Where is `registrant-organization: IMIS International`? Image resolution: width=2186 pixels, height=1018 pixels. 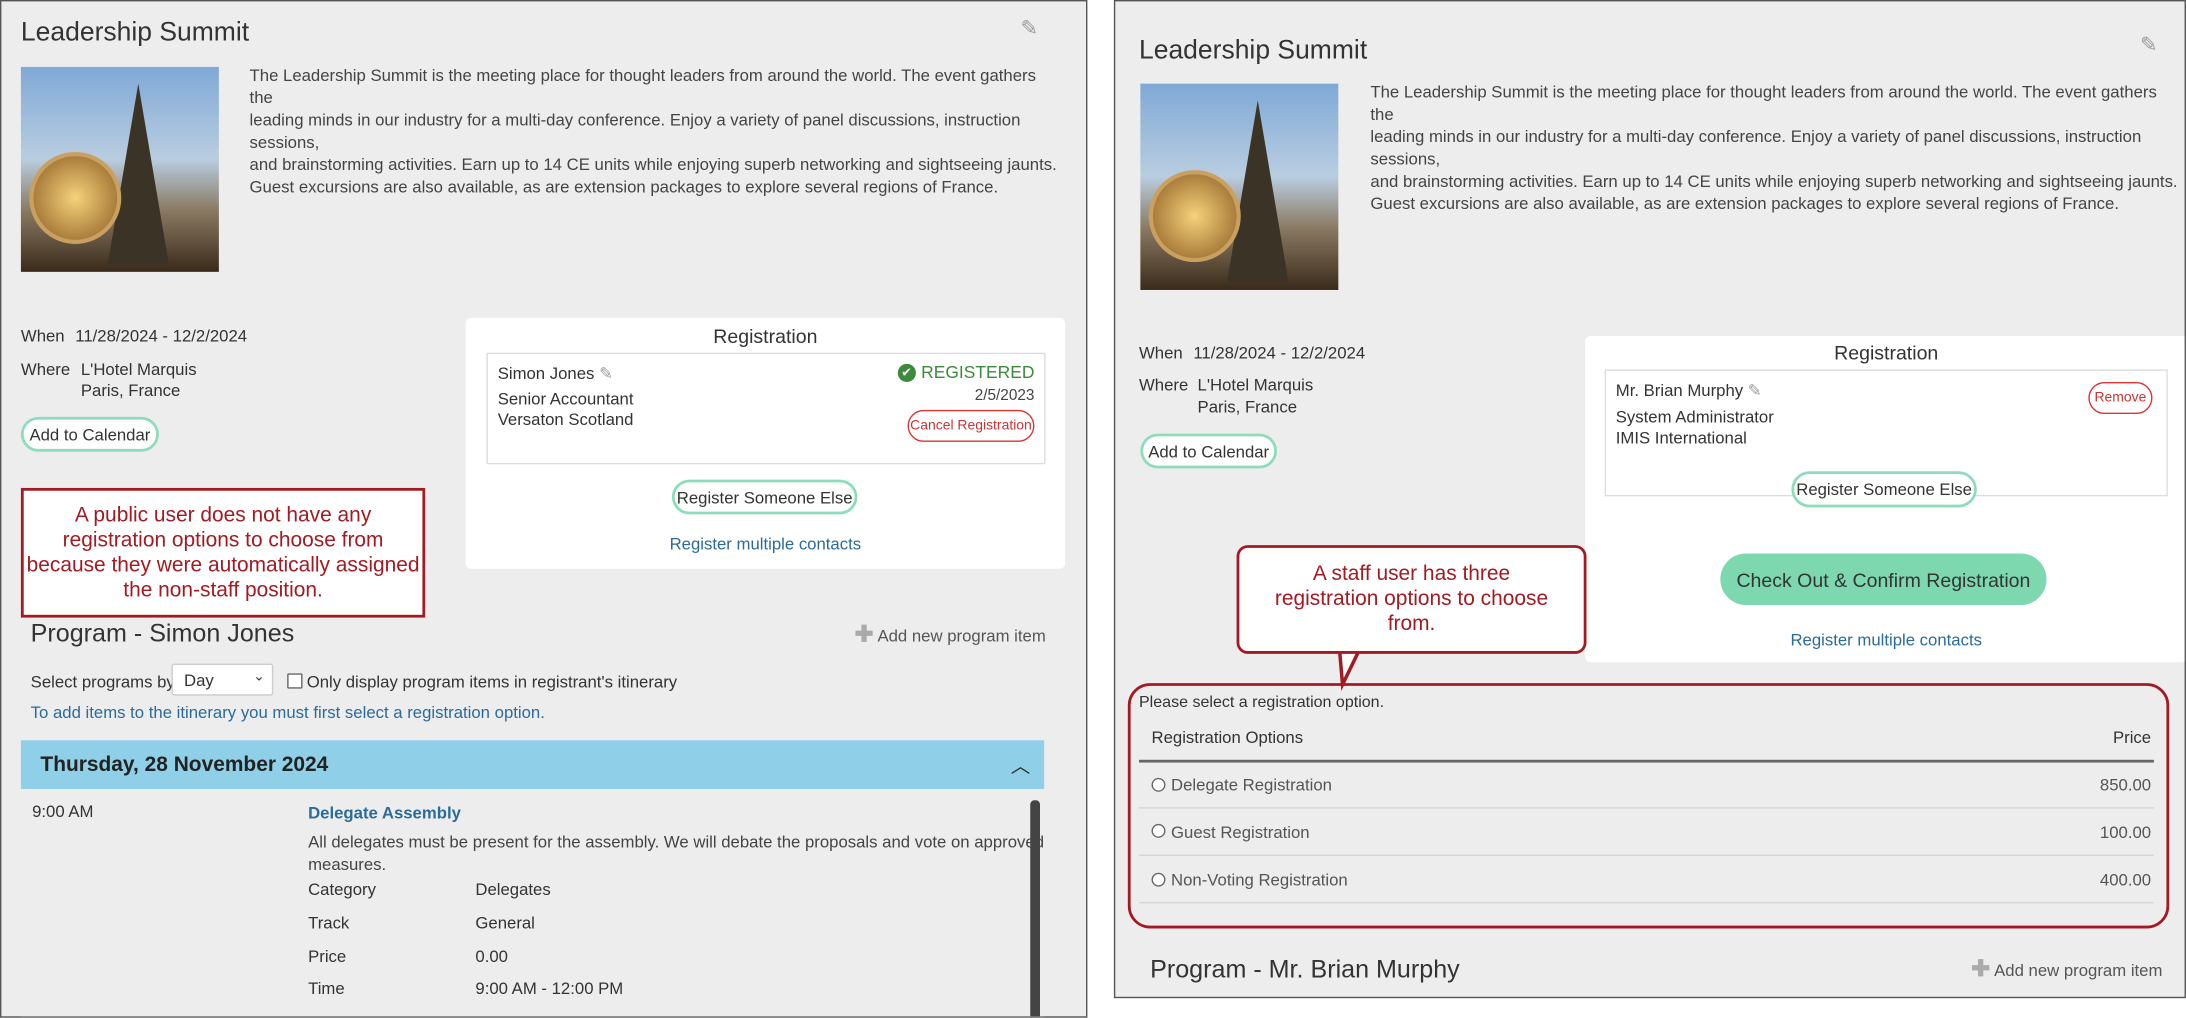 registrant-organization: IMIS International is located at coordinates (1681, 437).